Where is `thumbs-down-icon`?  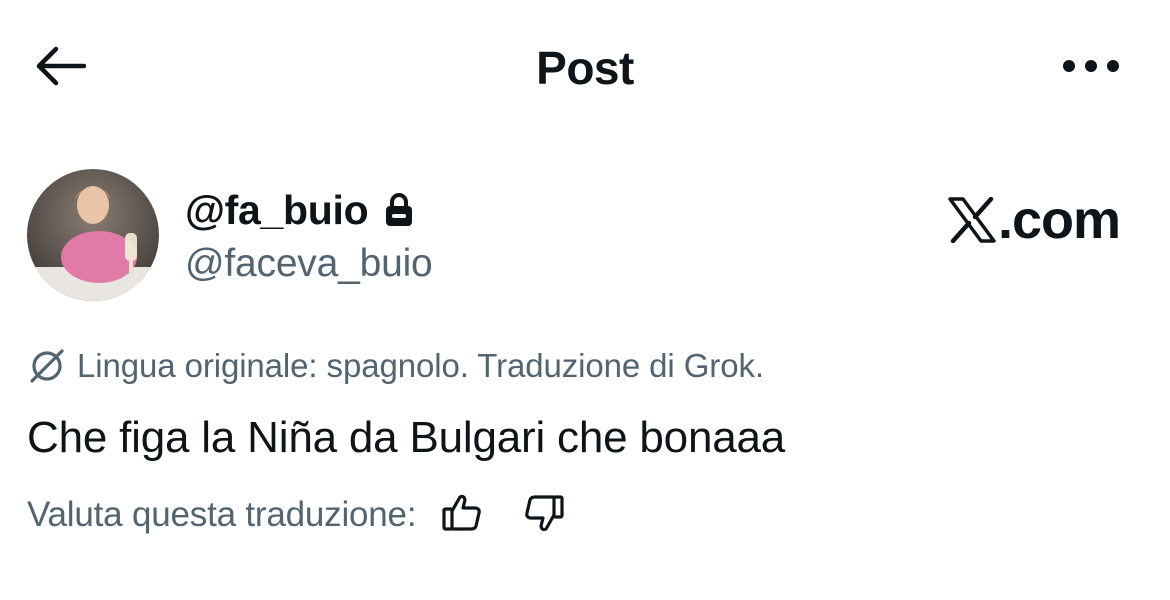 thumbs-down-icon is located at coordinates (544, 515).